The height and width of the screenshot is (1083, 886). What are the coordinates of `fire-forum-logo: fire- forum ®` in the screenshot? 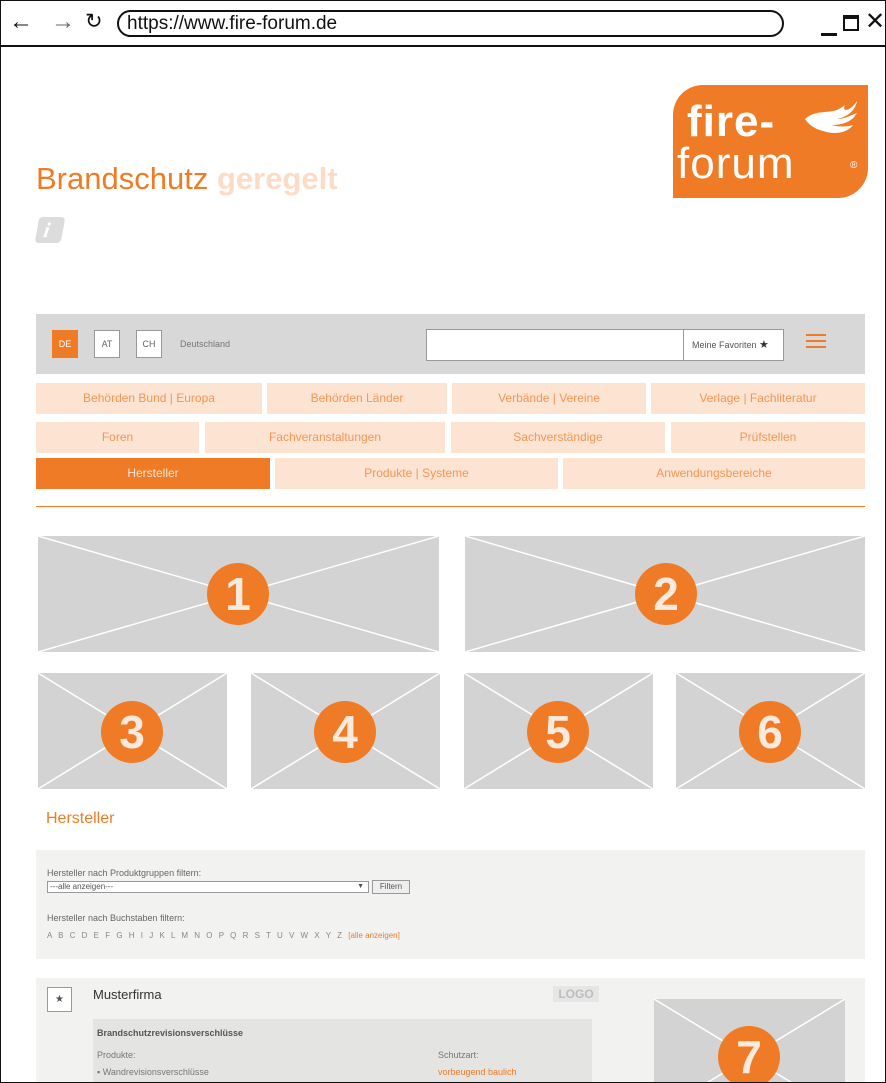 It's located at (770, 141).